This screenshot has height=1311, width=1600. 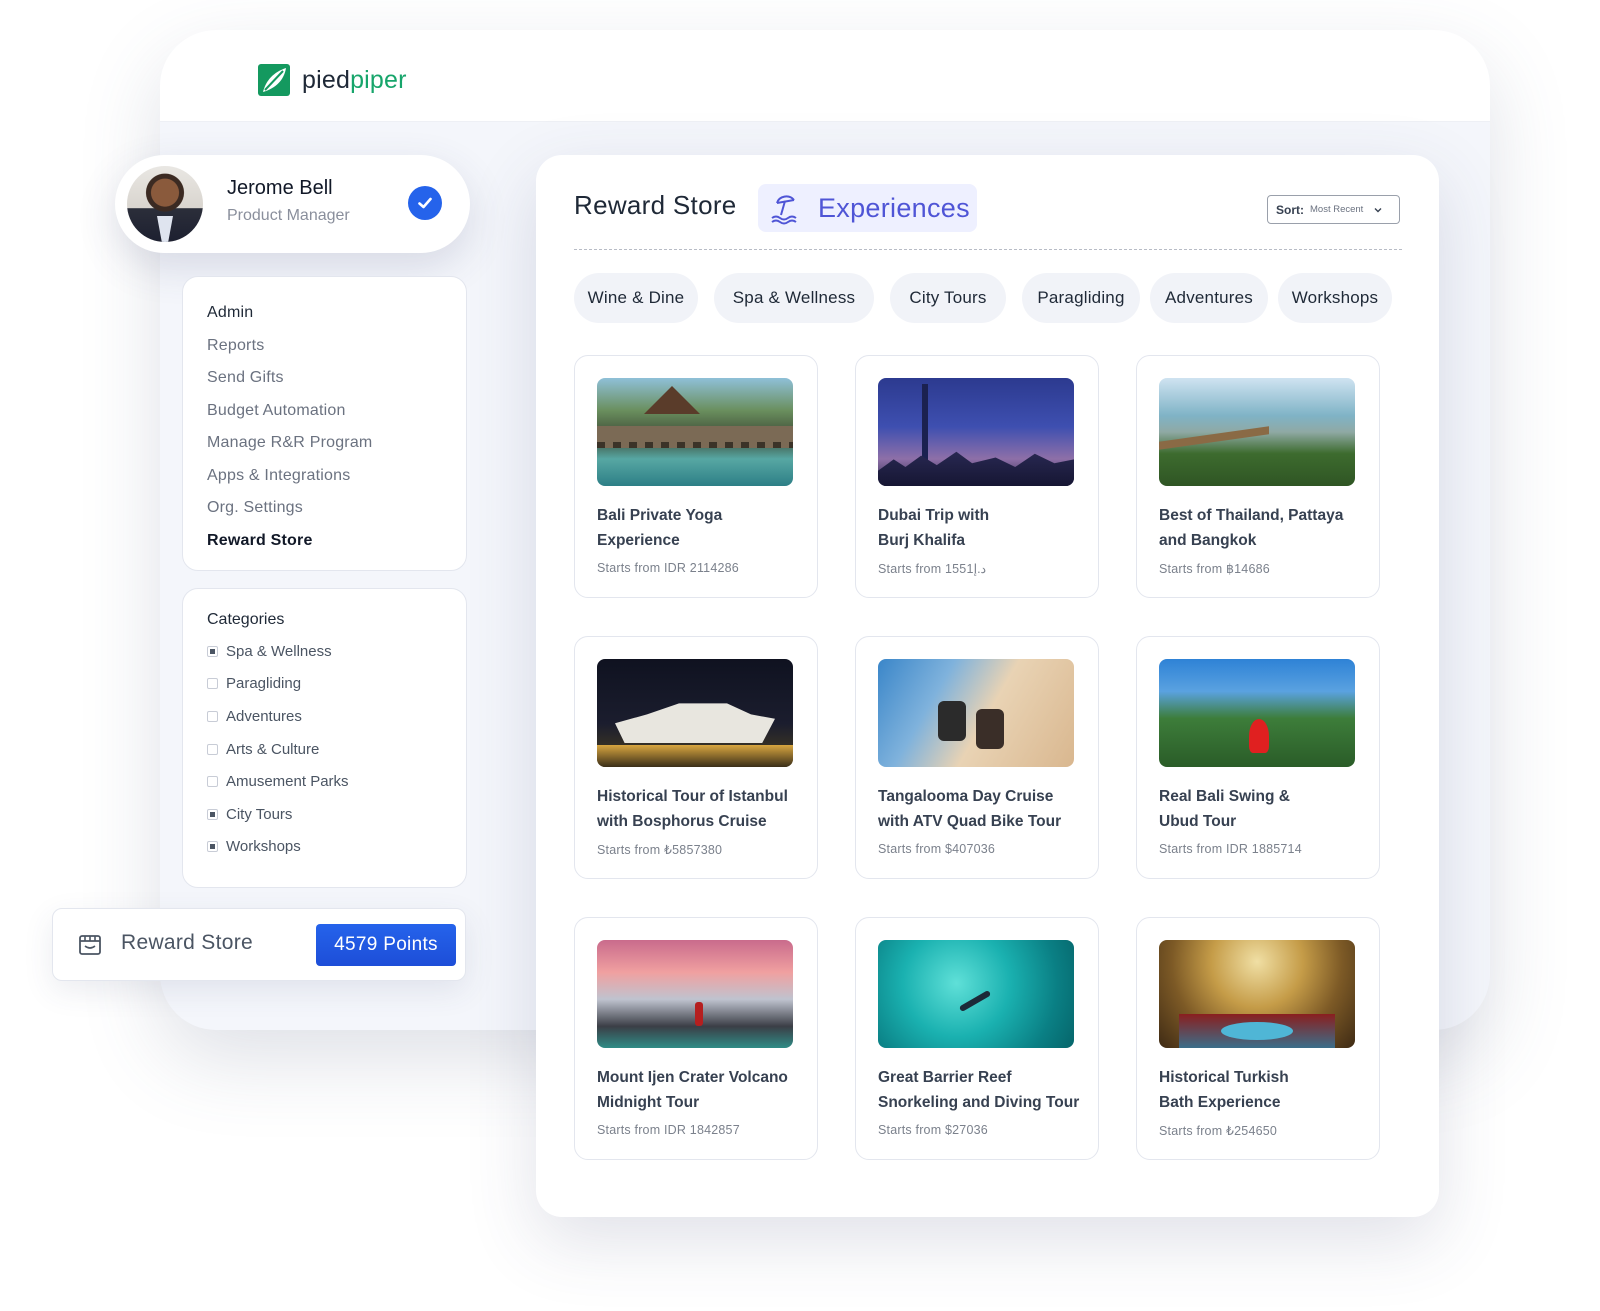 I want to click on experience-title-line-1: Historical Turkish, so click(x=1224, y=1077).